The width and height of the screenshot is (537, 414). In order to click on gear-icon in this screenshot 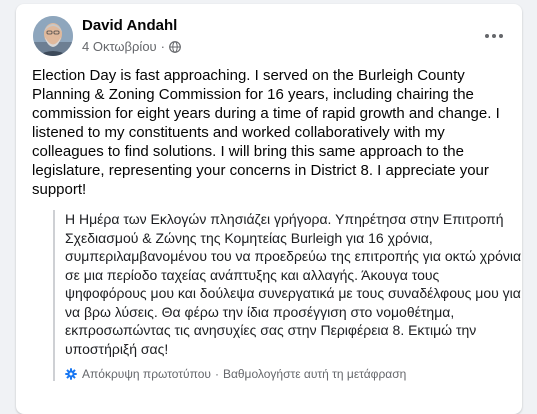, I will do `click(71, 374)`.